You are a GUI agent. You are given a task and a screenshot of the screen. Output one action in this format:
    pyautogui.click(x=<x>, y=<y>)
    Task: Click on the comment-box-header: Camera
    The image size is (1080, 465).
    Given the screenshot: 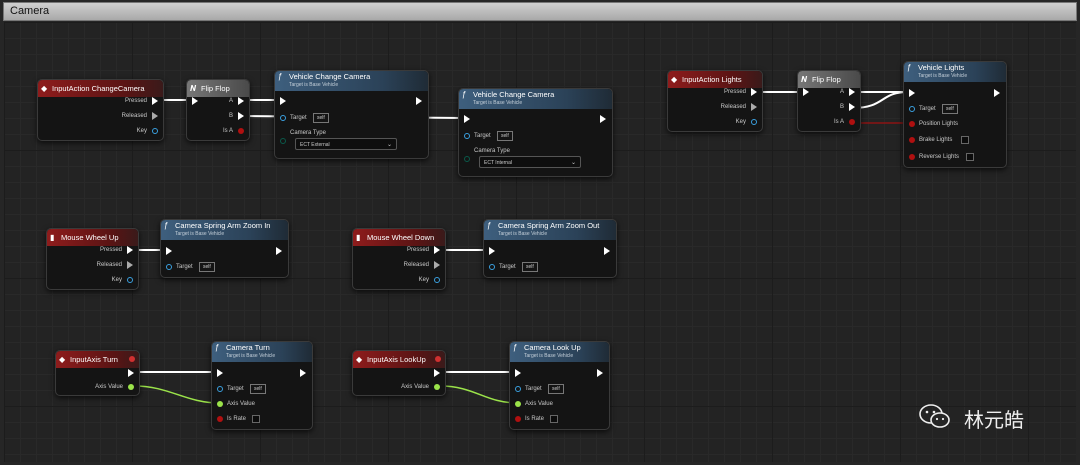 What is the action you would take?
    pyautogui.click(x=540, y=11)
    